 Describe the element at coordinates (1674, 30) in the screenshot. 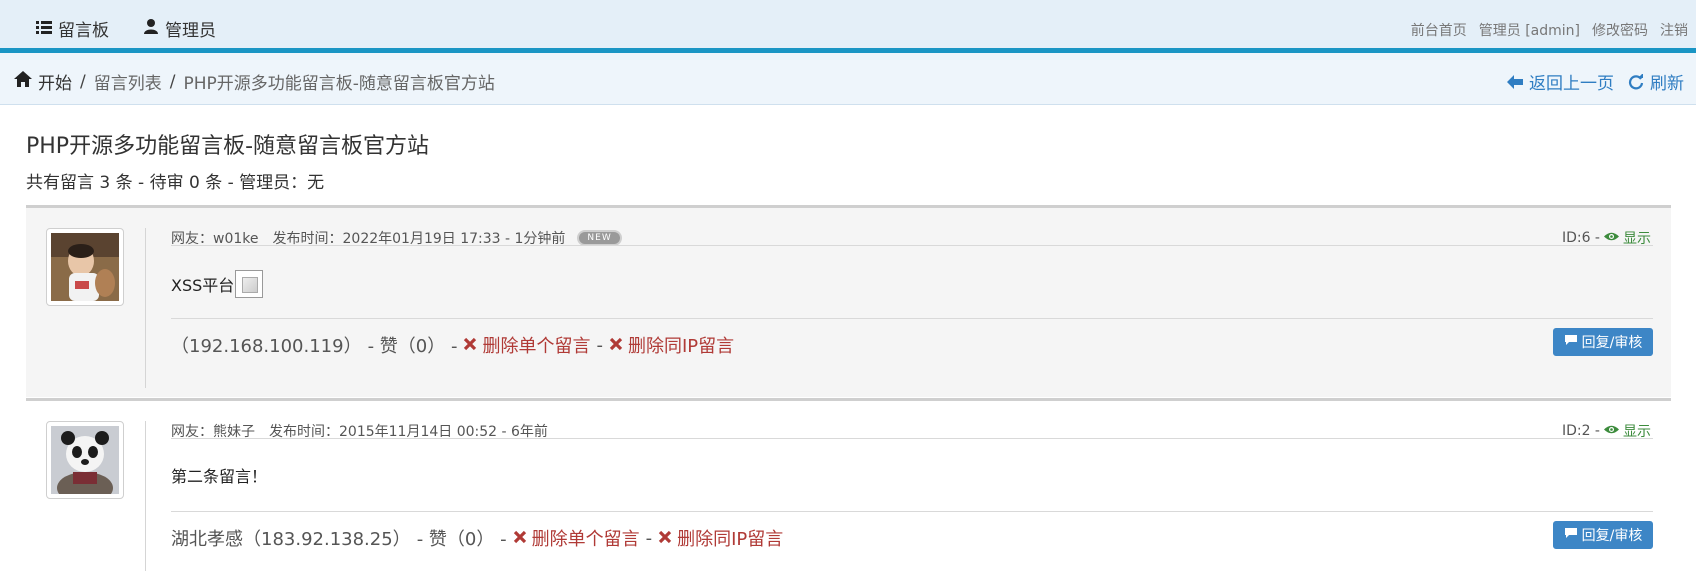

I see `logout-link: 注销` at that location.